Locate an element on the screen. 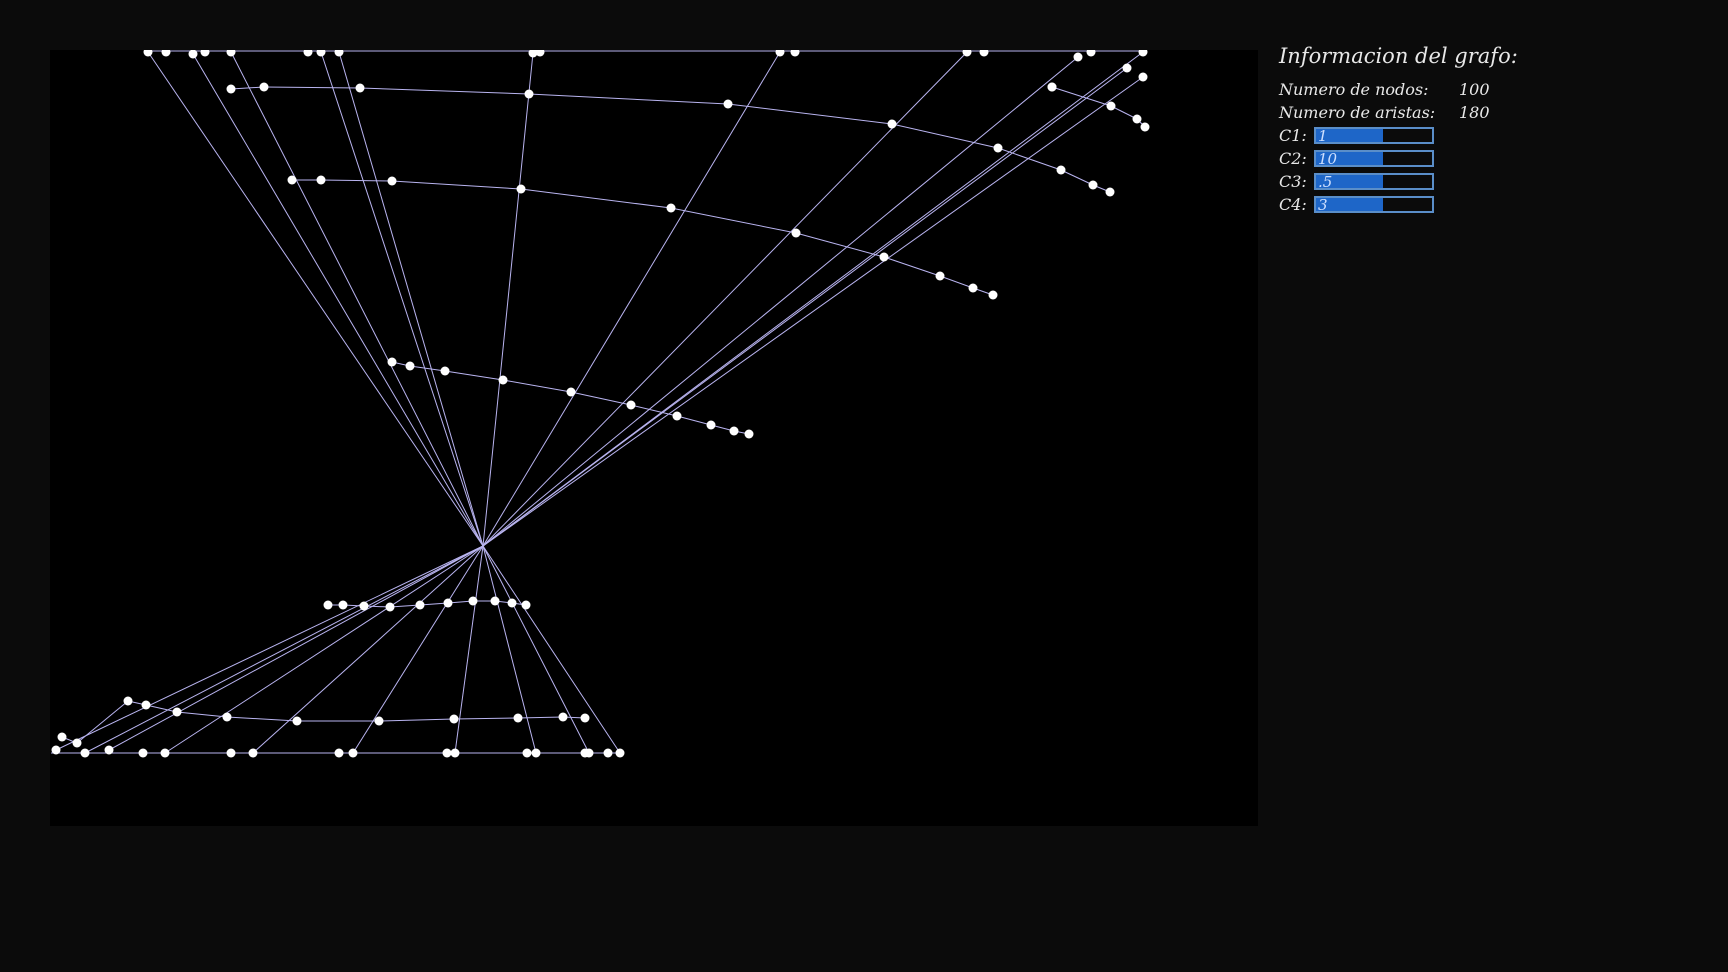 Image resolution: width=1728 pixels, height=972 pixels. param-c2-label: C2: is located at coordinates (1293, 158).